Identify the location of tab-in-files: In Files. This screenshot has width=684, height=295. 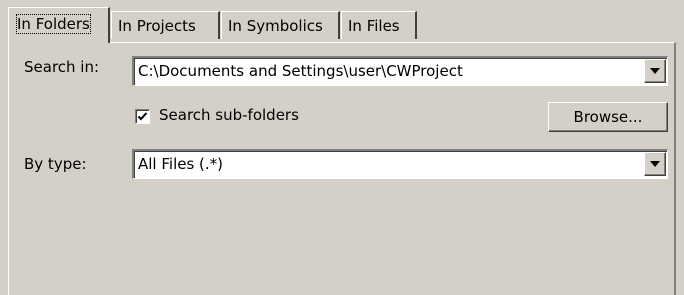
(379, 25).